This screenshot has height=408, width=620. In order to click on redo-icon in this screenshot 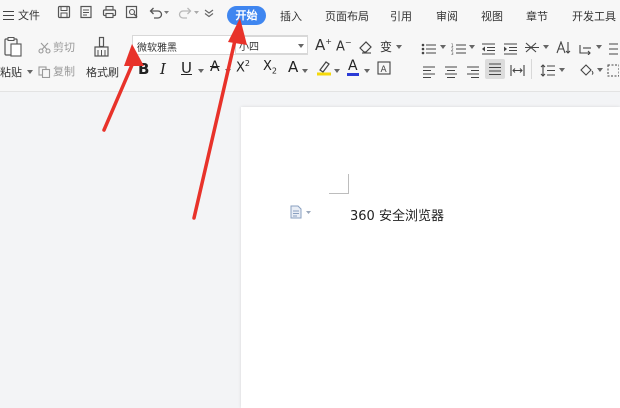, I will do `click(189, 12)`.